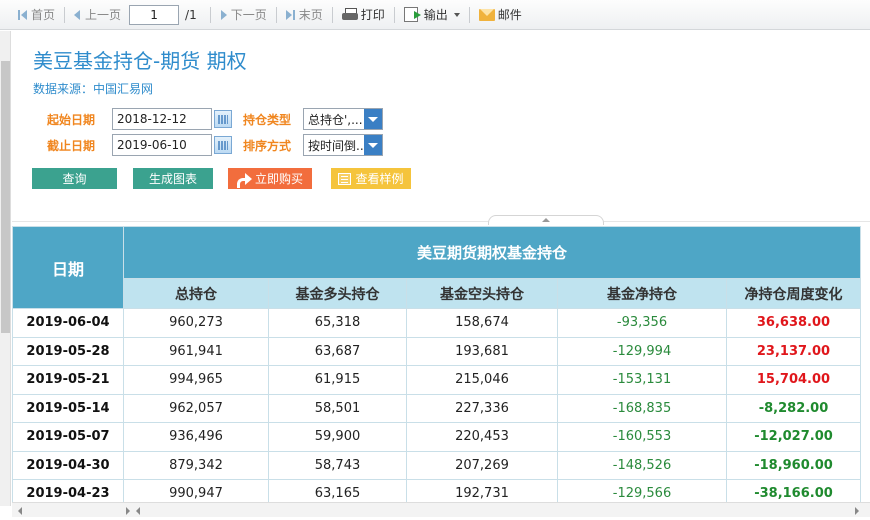 The width and height of the screenshot is (870, 520). What do you see at coordinates (68, 351) in the screenshot?
I see `row-date: 2019-05-28` at bounding box center [68, 351].